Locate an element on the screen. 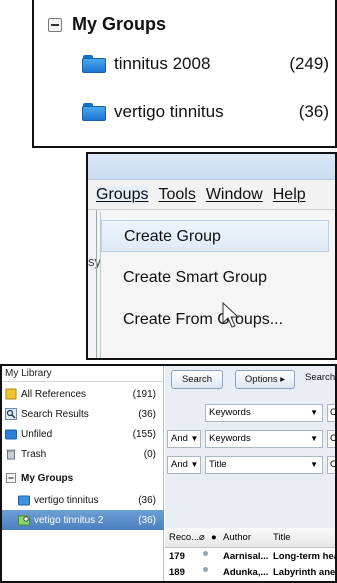  sidebar-item-search-results: Search Results (36) is located at coordinates (83, 414).